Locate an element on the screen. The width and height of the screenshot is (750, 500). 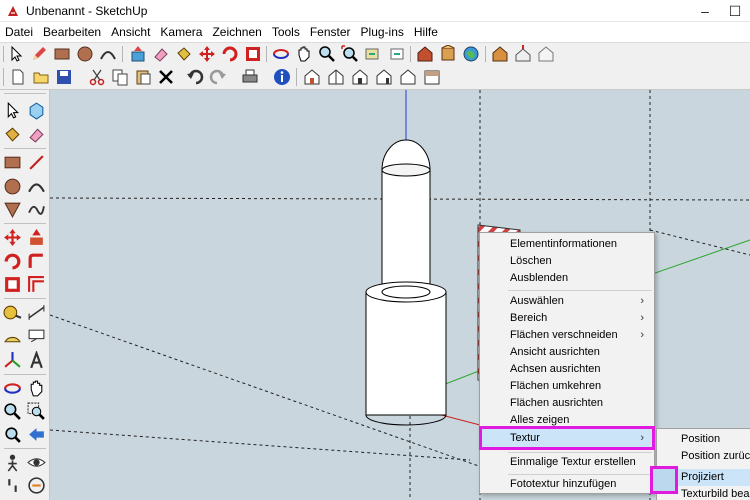
undo-icon is located at coordinates (195, 77).